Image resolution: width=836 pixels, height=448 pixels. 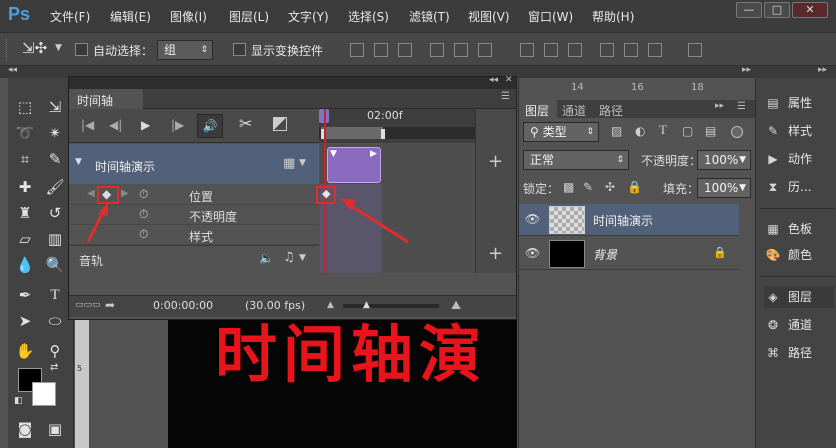 I want to click on annotation-arrow-left, so click(x=96, y=226).